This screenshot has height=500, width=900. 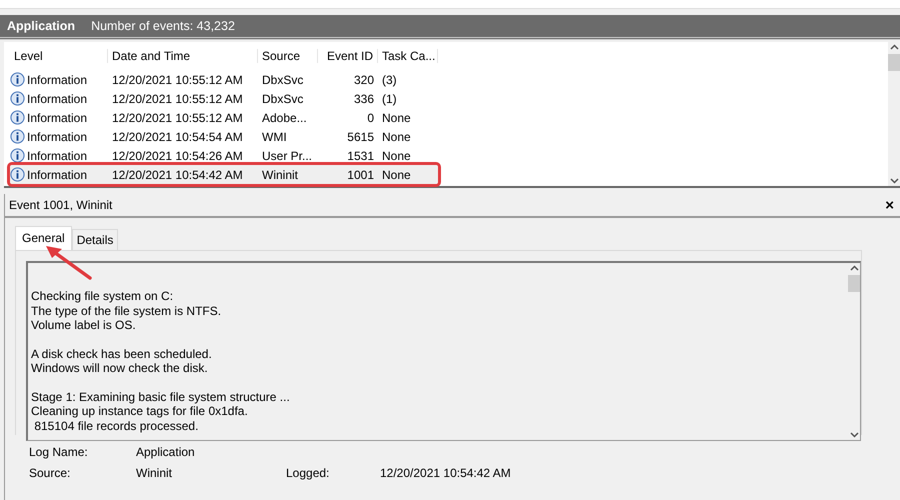 What do you see at coordinates (69, 263) in the screenshot?
I see `annotation-arrow` at bounding box center [69, 263].